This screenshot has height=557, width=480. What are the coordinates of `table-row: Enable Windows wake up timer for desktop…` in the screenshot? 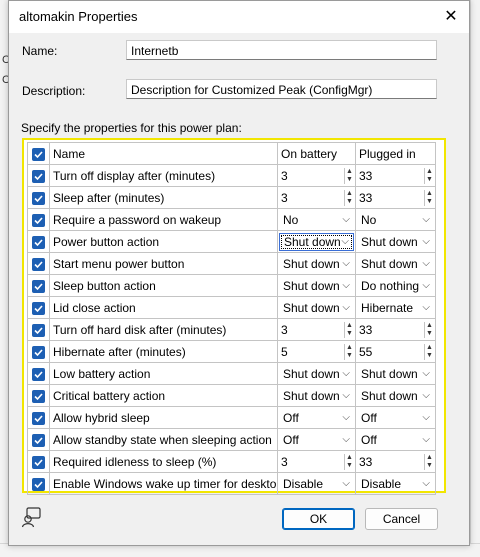 It's located at (231, 483).